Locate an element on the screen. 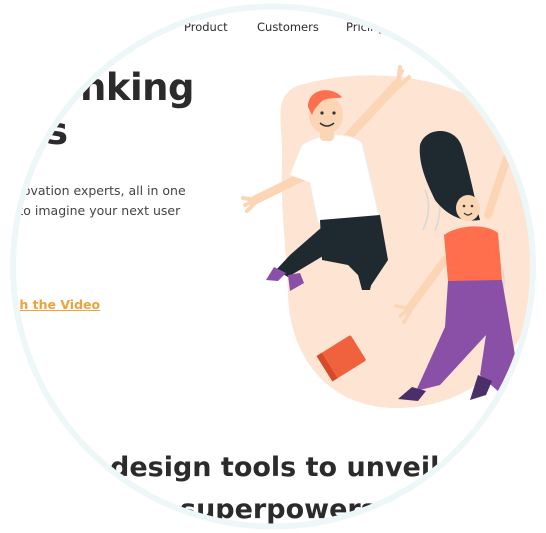  watch-video-link: tch the Video is located at coordinates (53, 304).